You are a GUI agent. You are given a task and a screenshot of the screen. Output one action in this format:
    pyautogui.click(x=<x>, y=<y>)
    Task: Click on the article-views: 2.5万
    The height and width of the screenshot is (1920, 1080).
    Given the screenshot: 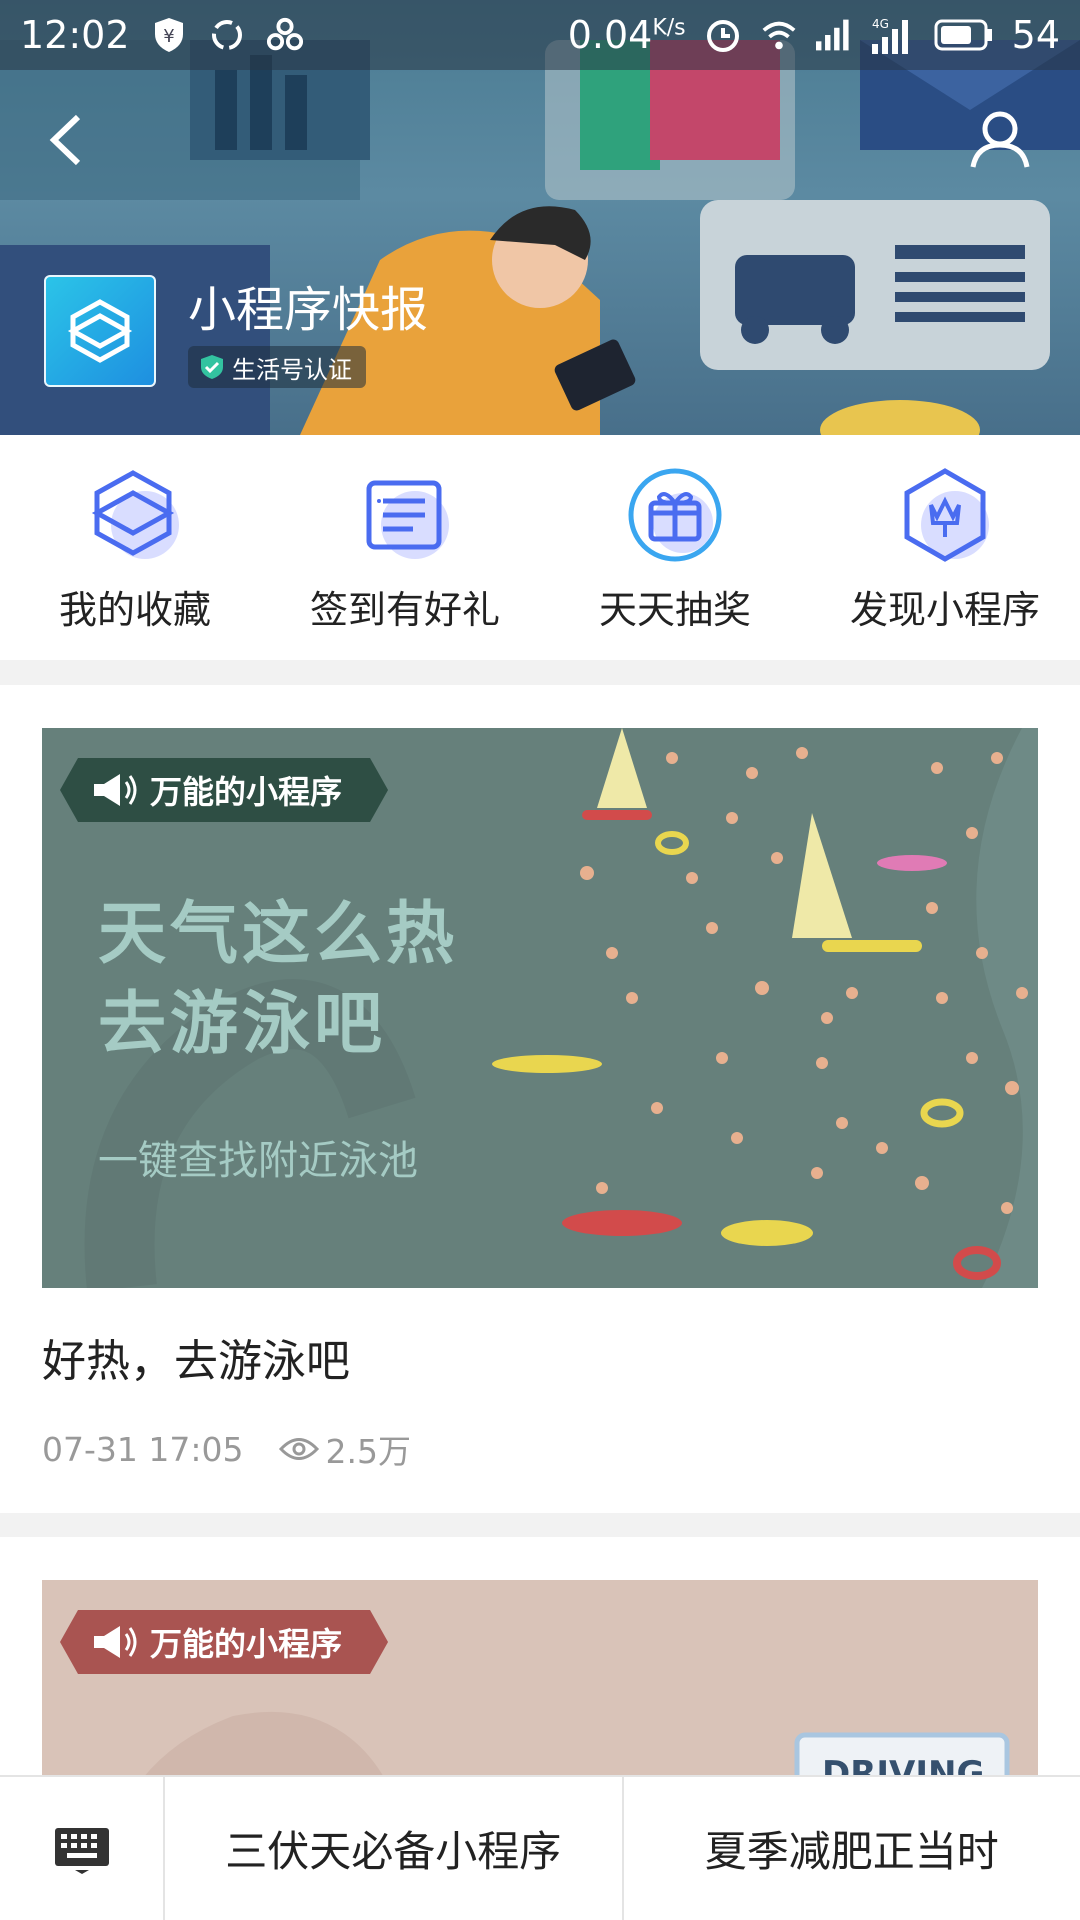 What is the action you would take?
    pyautogui.click(x=345, y=1449)
    